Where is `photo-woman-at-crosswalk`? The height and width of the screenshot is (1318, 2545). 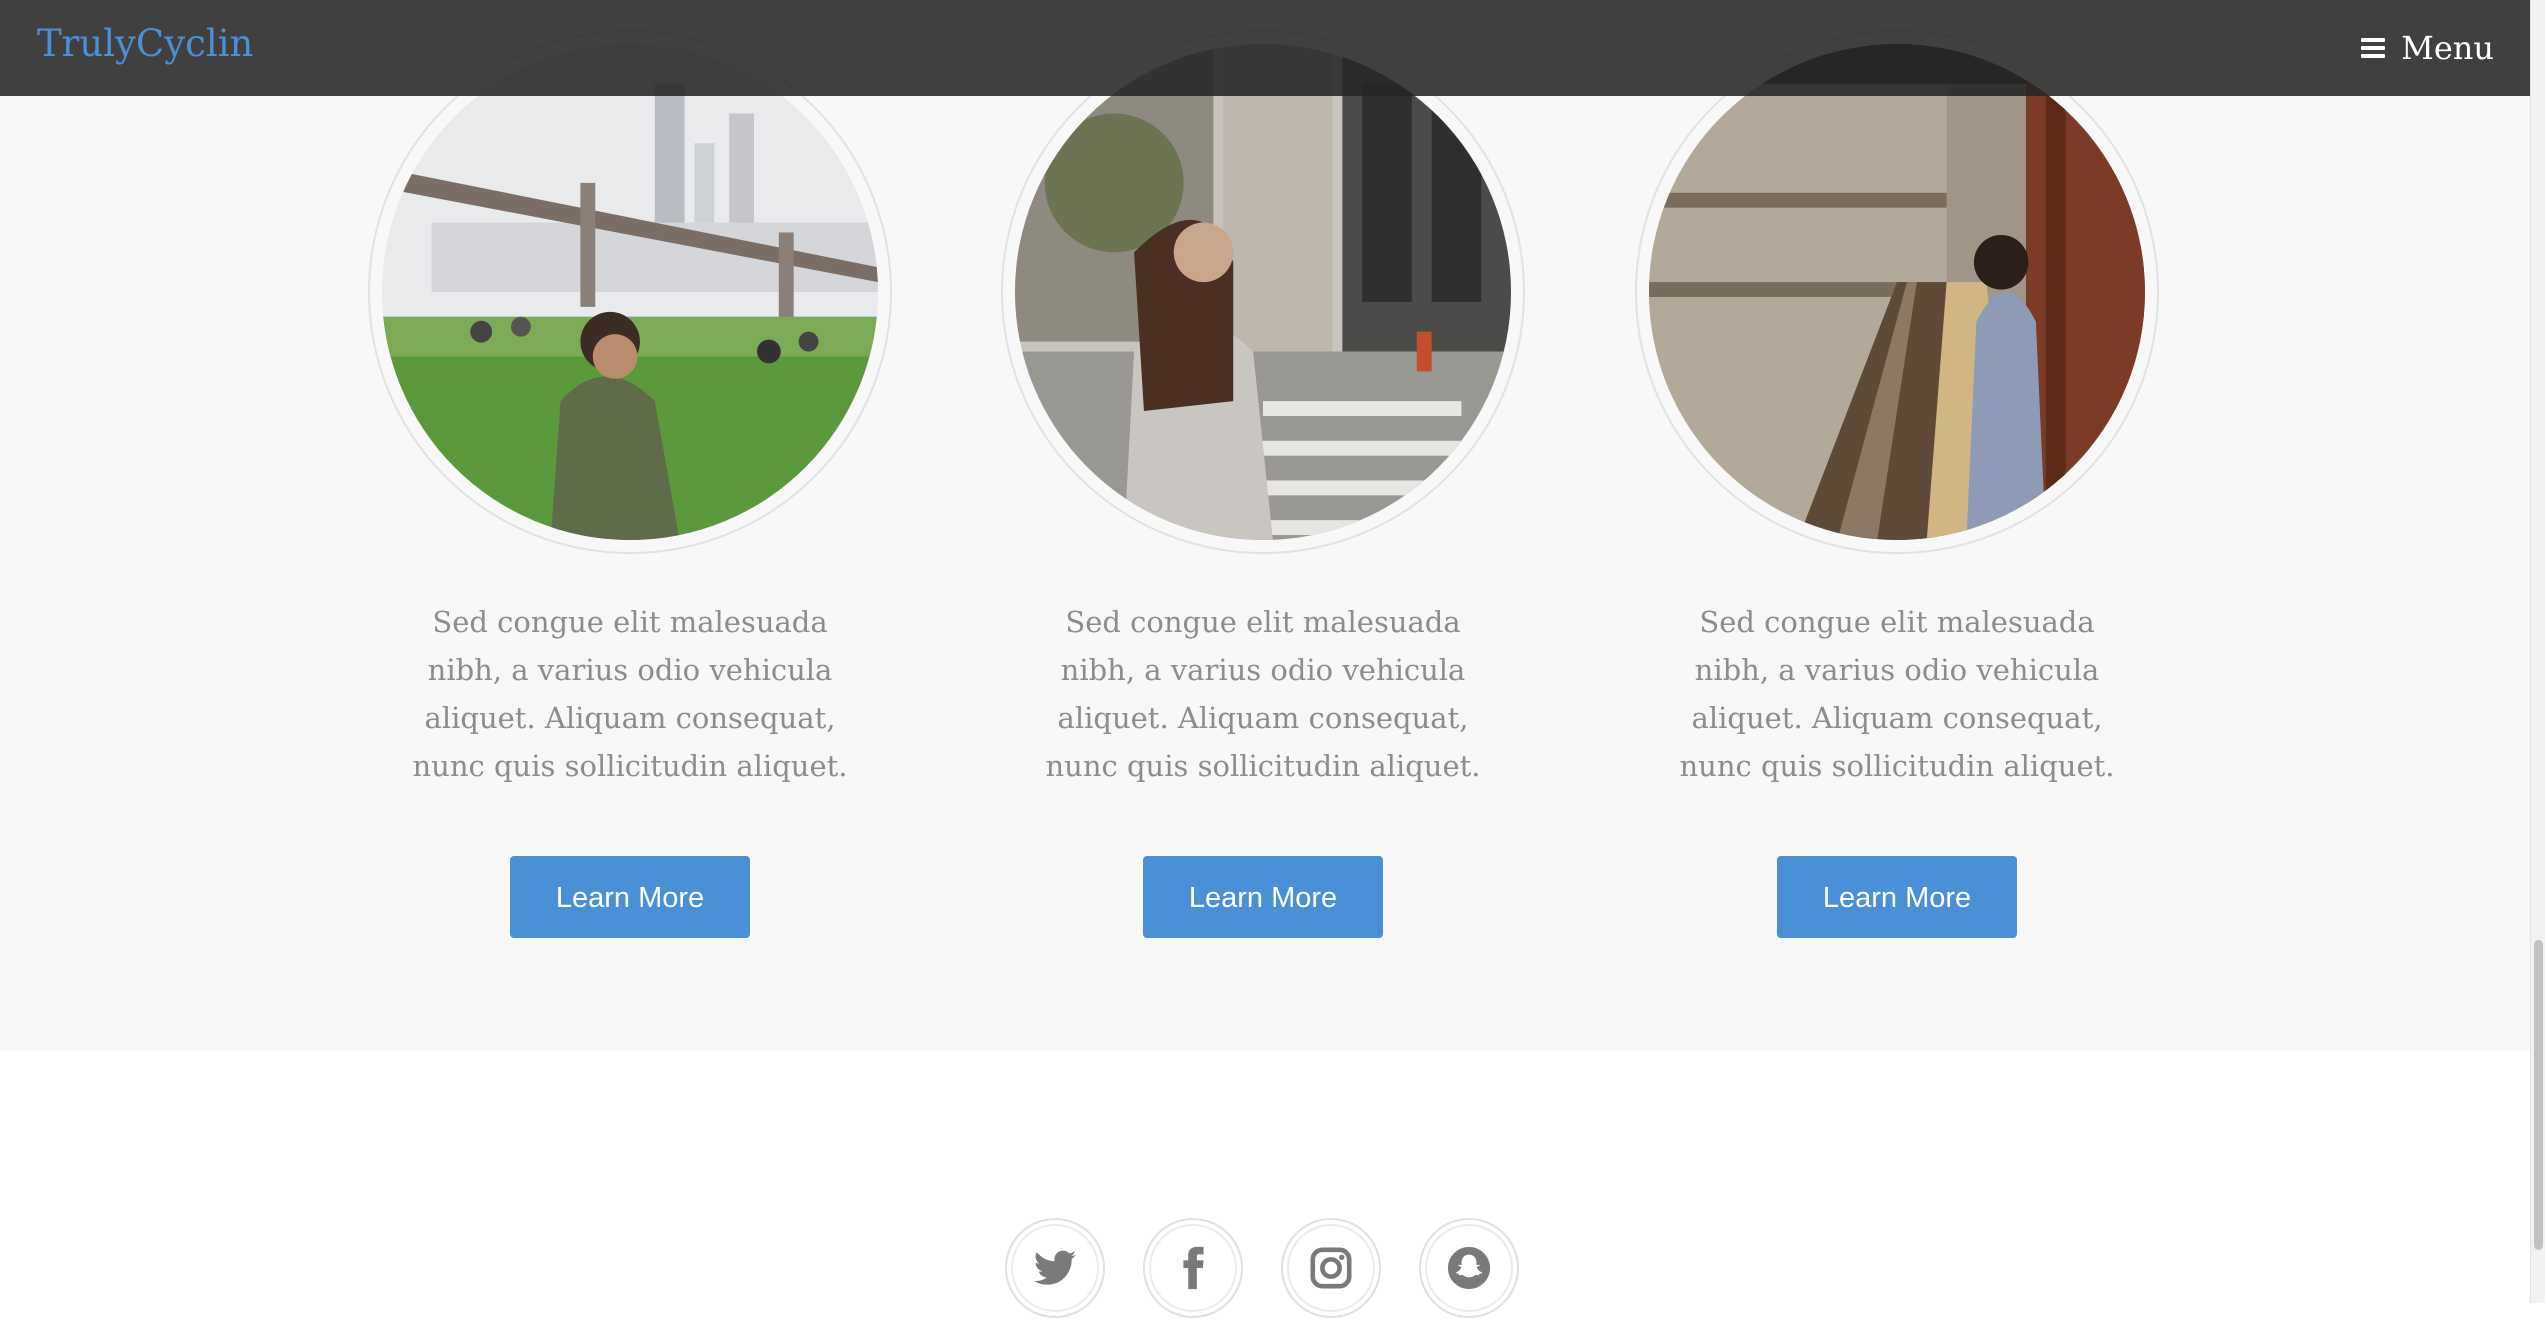
photo-woman-at-crosswalk is located at coordinates (1263, 292).